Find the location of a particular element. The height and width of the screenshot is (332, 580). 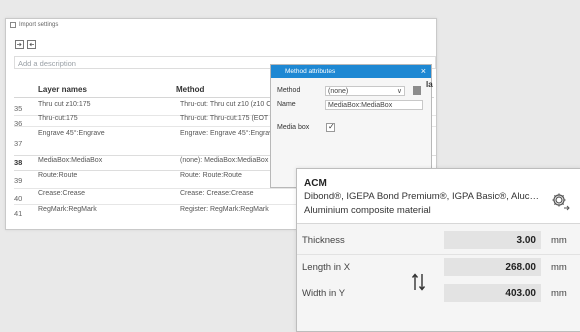

export-icon is located at coordinates (31, 44).